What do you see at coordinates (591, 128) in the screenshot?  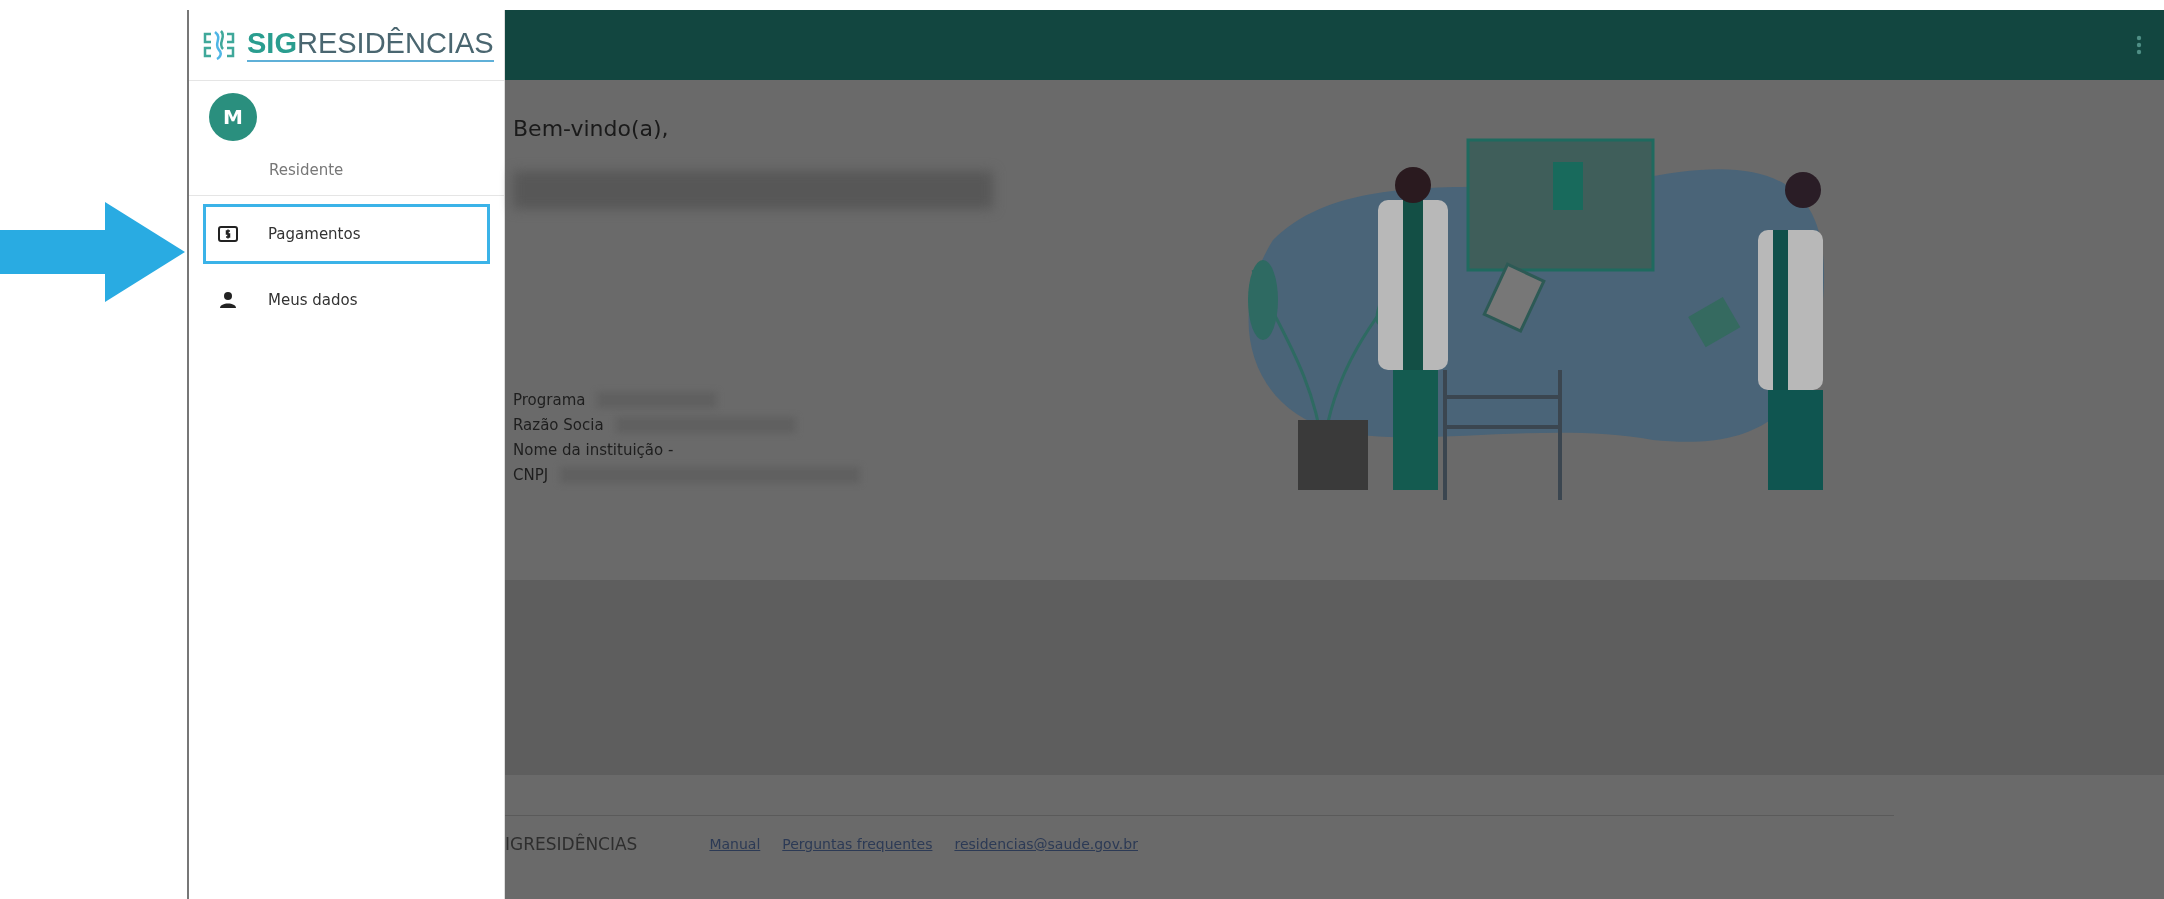 I see `greeting-heading: Bem-vindo(a),` at bounding box center [591, 128].